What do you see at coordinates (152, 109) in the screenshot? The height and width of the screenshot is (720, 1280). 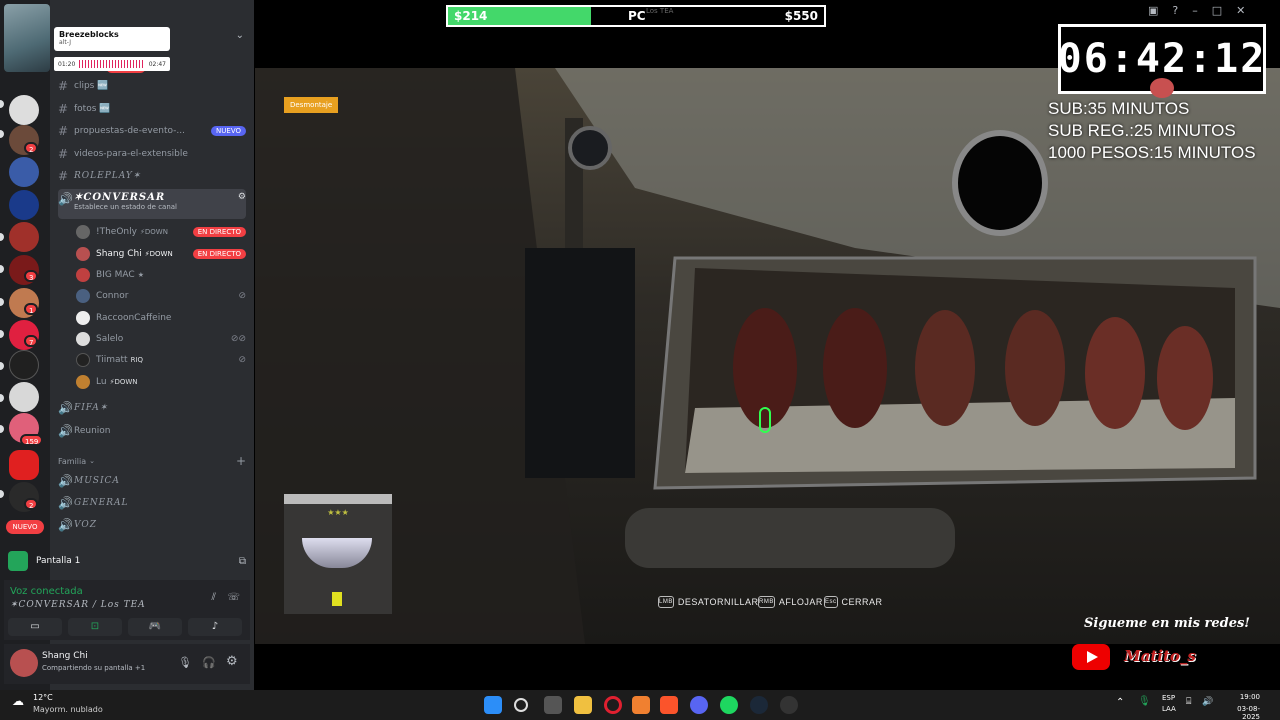 I see `channel-fotos: # fotos 🆕` at bounding box center [152, 109].